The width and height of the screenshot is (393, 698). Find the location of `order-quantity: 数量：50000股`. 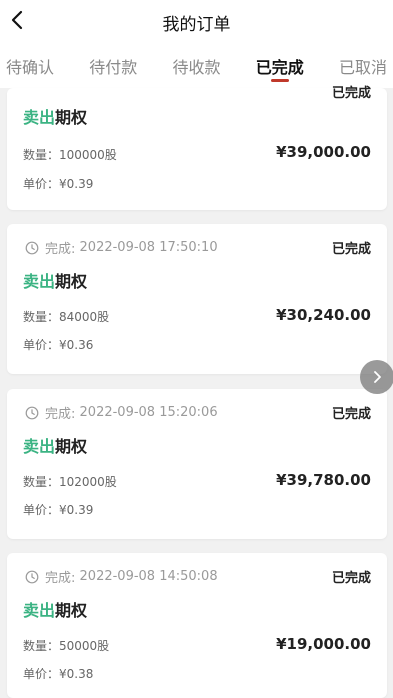

order-quantity: 数量：50000股 is located at coordinates (66, 646).